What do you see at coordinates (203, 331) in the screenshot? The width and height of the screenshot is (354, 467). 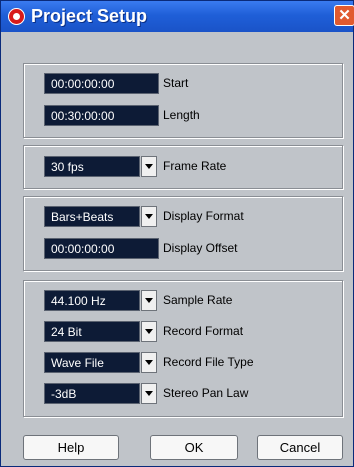 I see `record-format-label: Record Format` at bounding box center [203, 331].